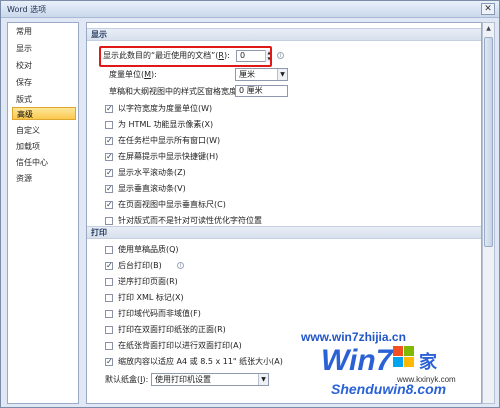 This screenshot has width=500, height=408. I want to click on display-option-label: 以字符宽度为度量单位(W), so click(165, 108).